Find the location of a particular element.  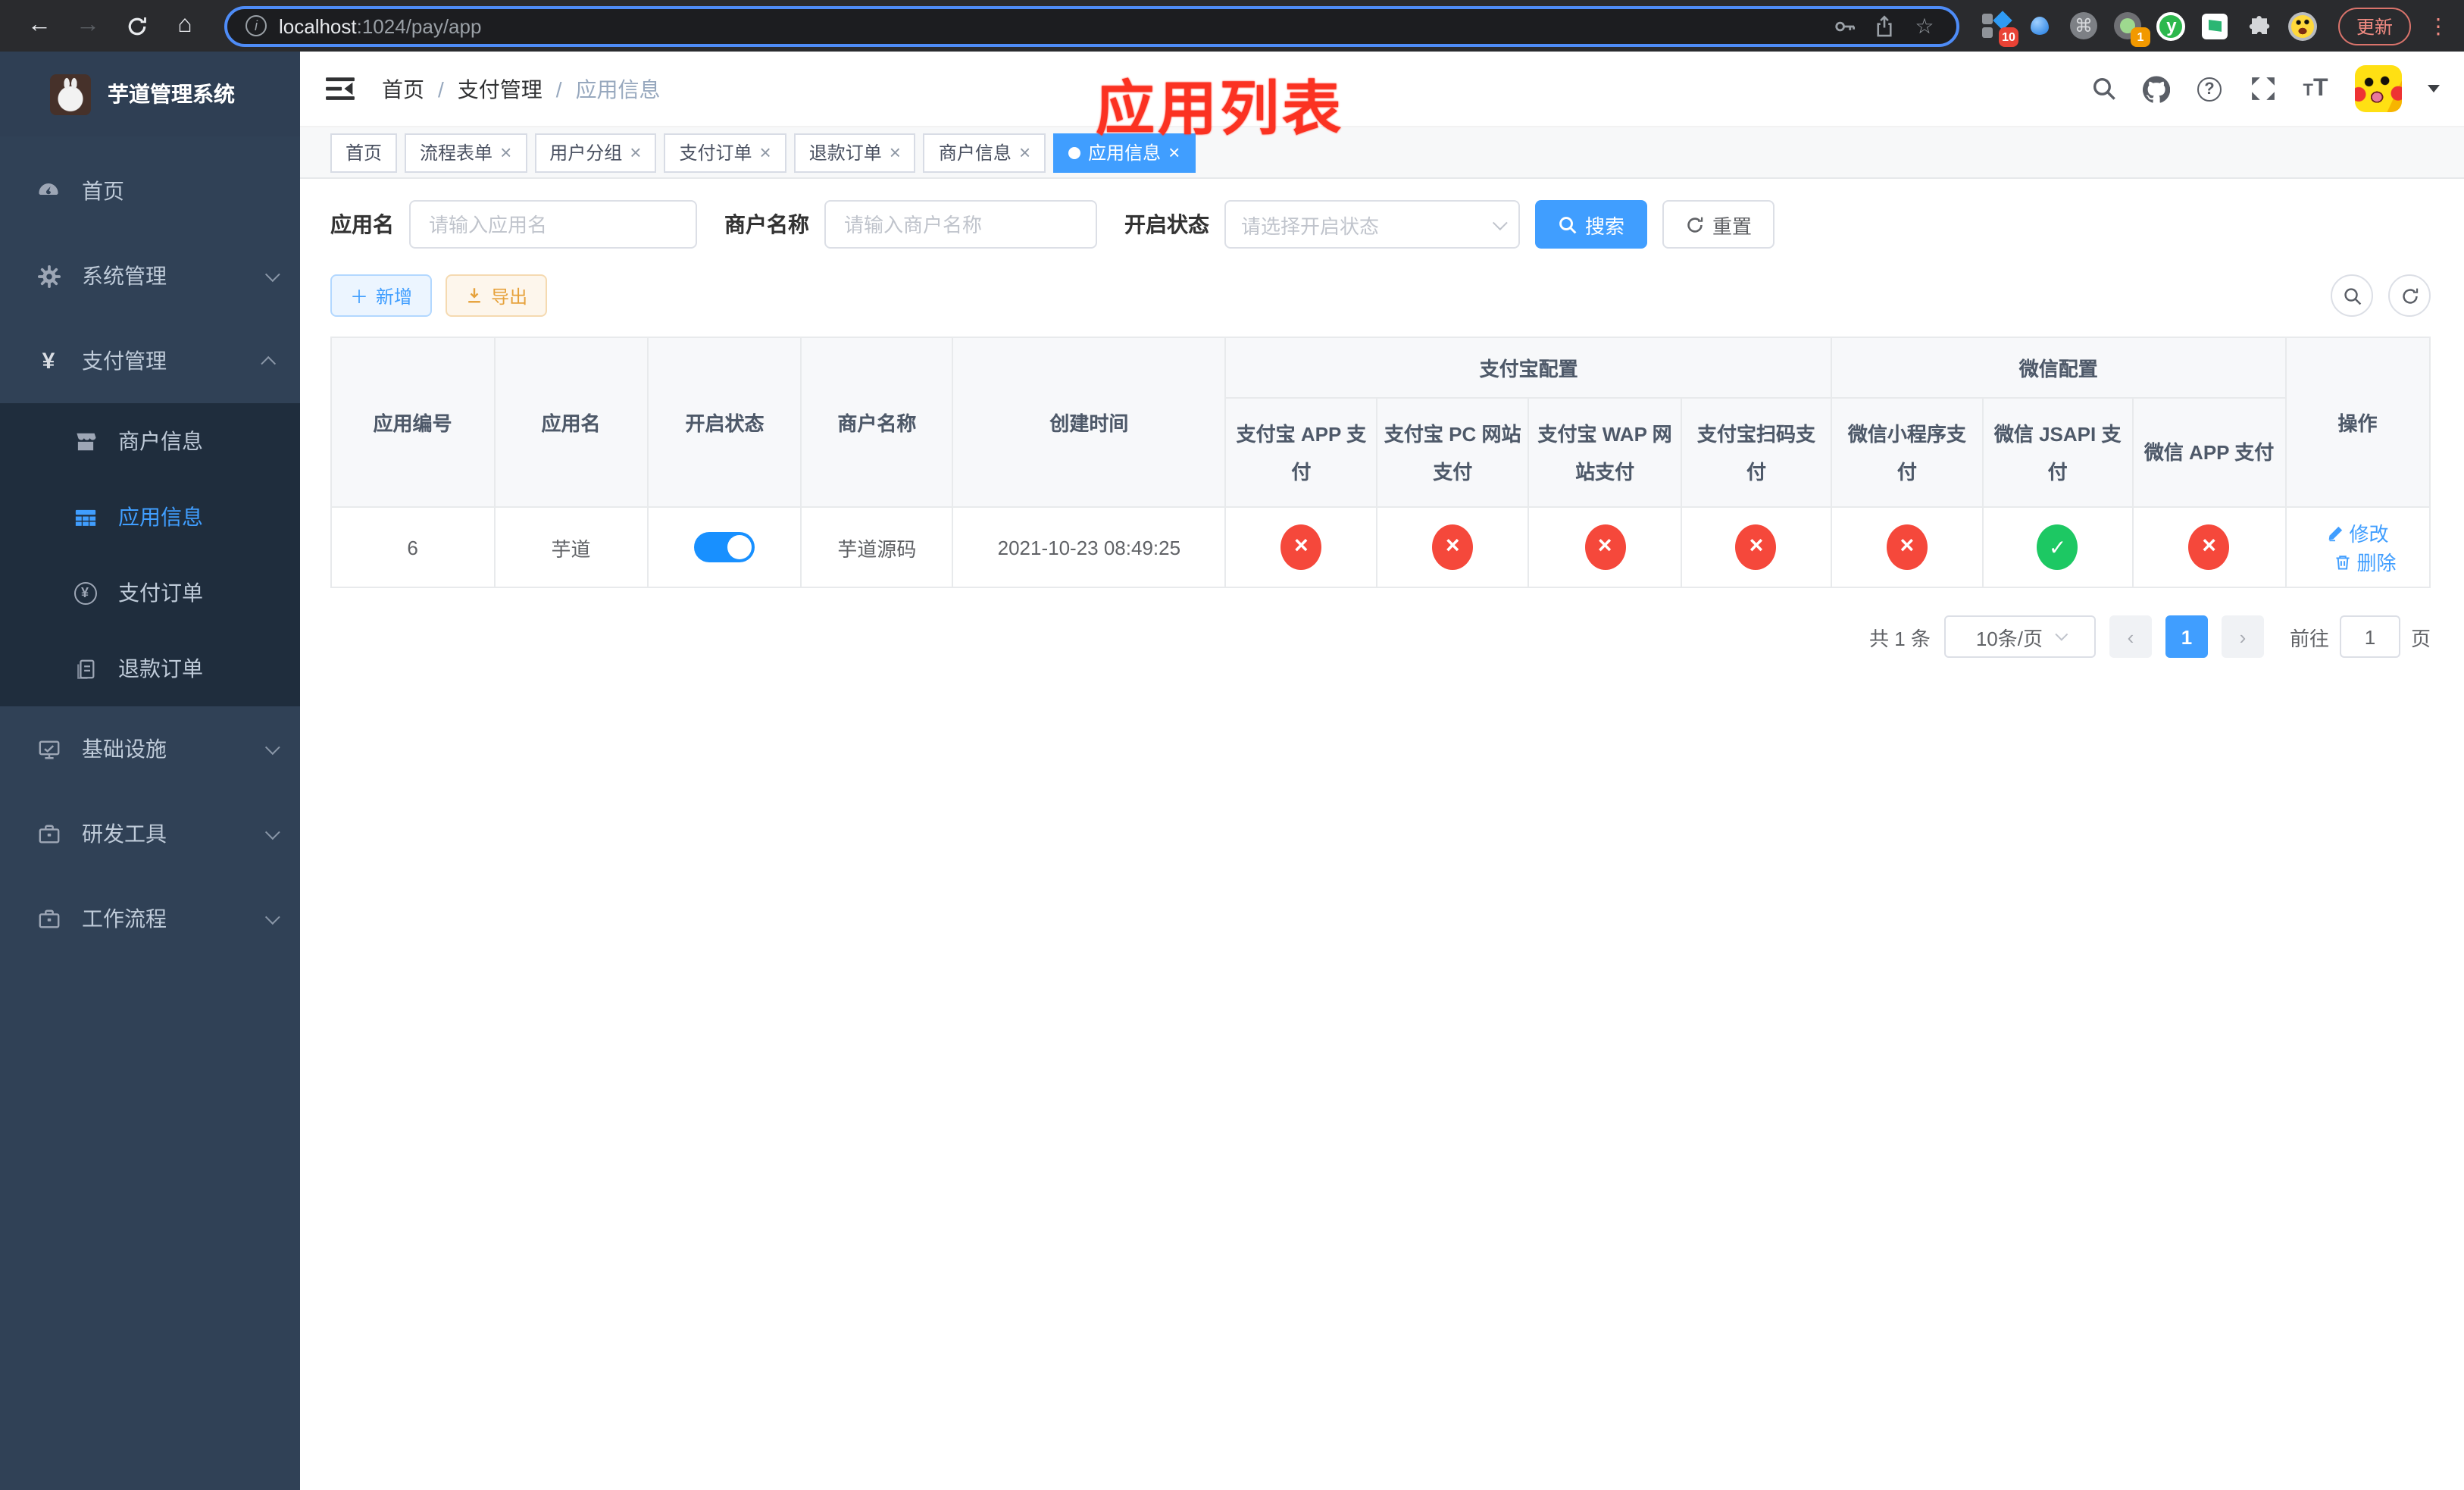

browser-home-icon: ⌂ is located at coordinates (185, 26).